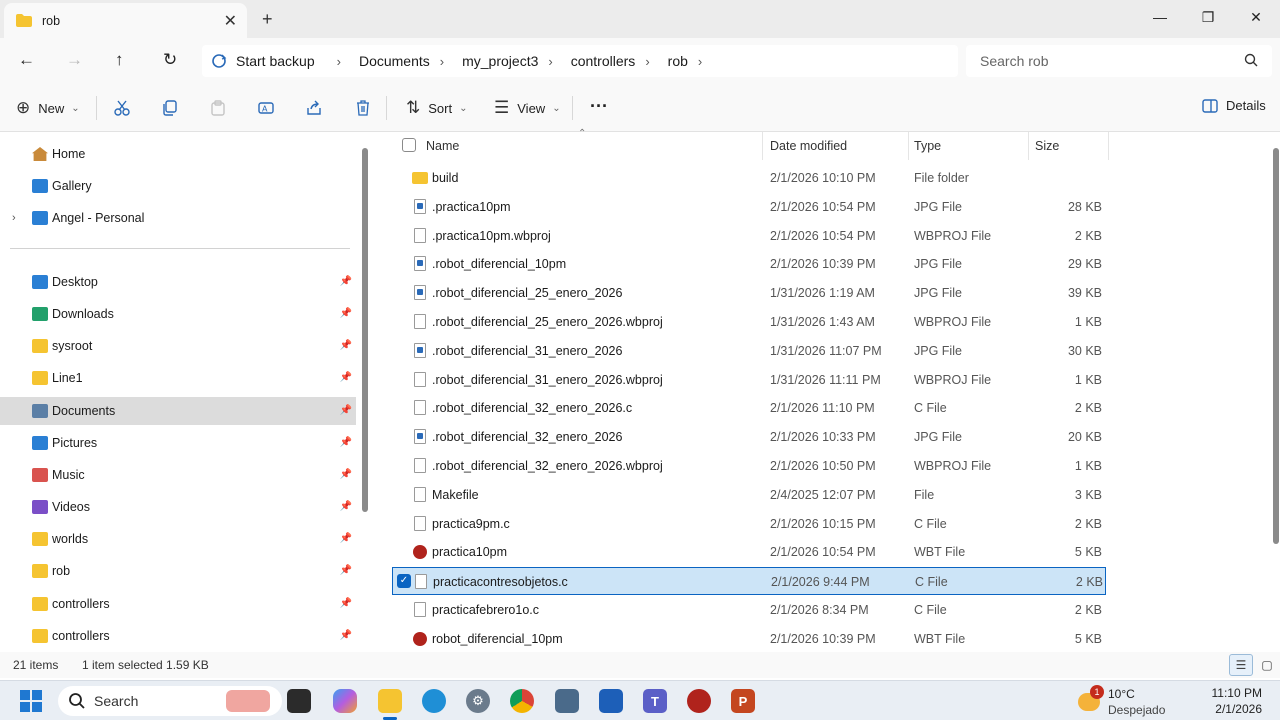  I want to click on forward-button: →, so click(74, 60).